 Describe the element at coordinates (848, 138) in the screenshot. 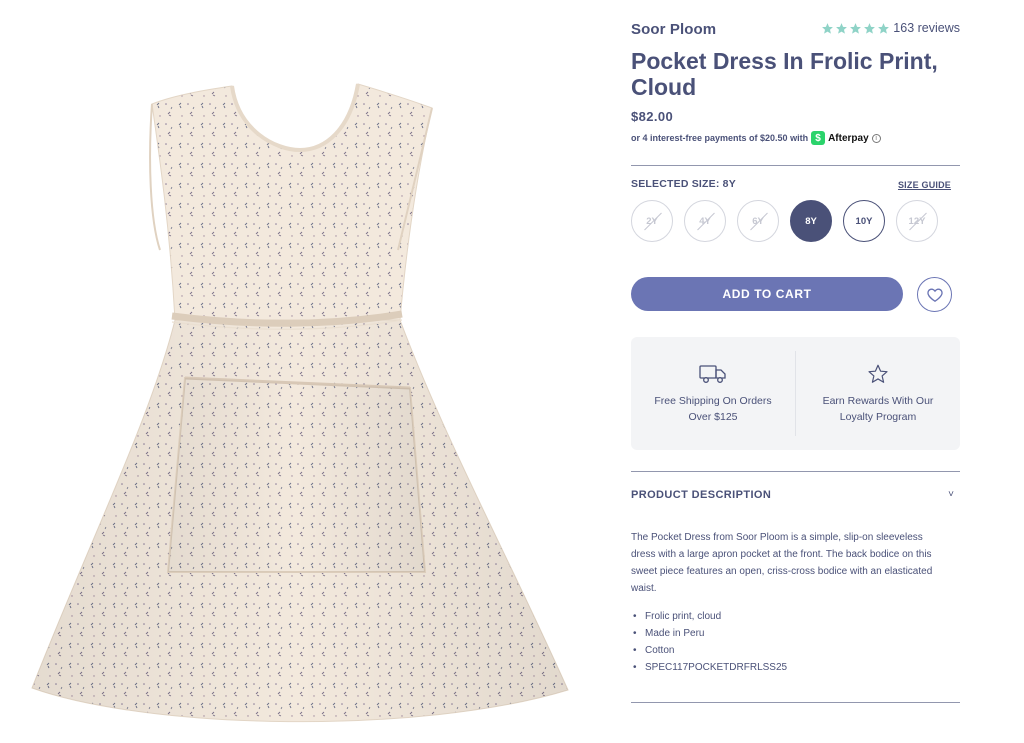

I see `afterpay-brand: Afterpay` at that location.